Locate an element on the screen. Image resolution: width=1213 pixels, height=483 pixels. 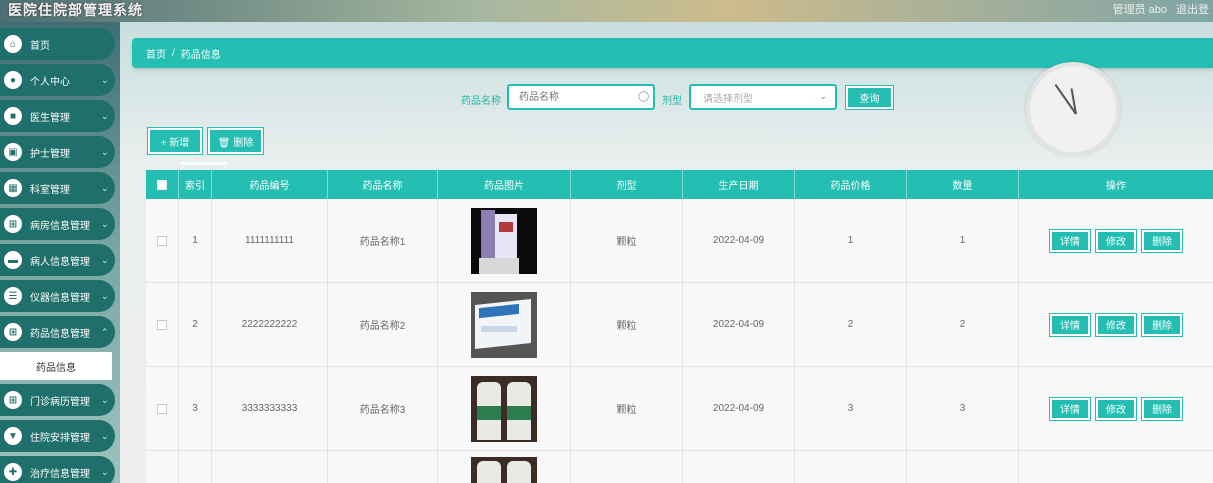
sidebar-item-instrument: ☰ 仪器信息管理 ⌄ is located at coordinates (57, 296).